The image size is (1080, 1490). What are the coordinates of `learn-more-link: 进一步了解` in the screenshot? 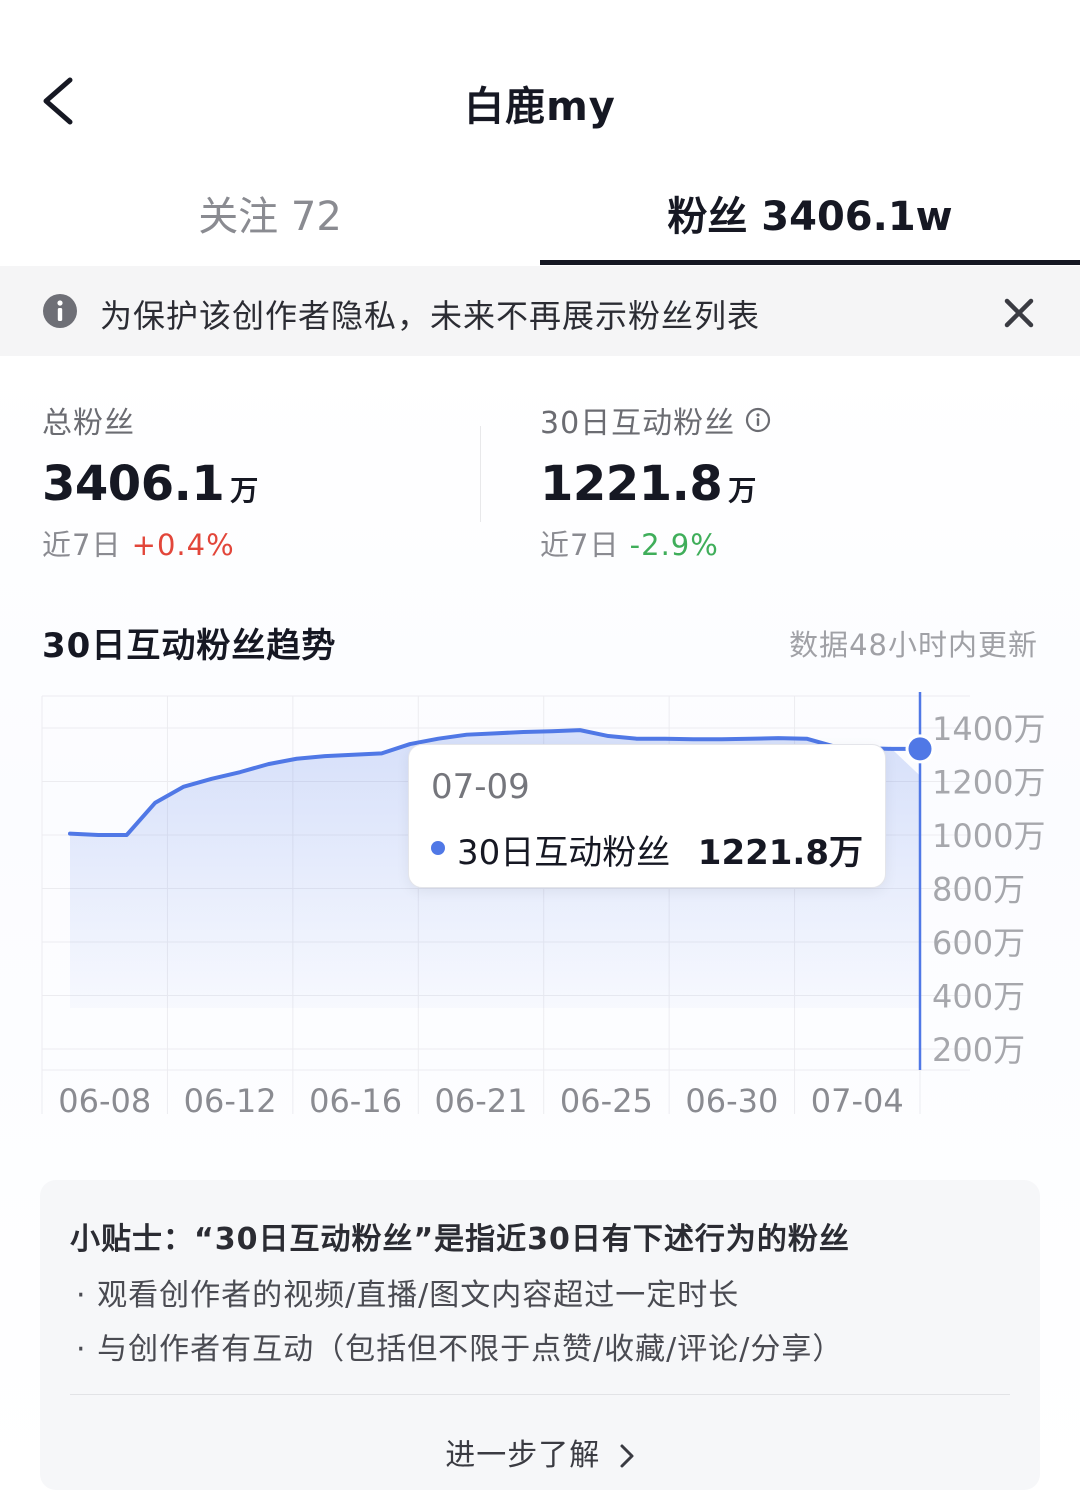 It's located at (540, 1452).